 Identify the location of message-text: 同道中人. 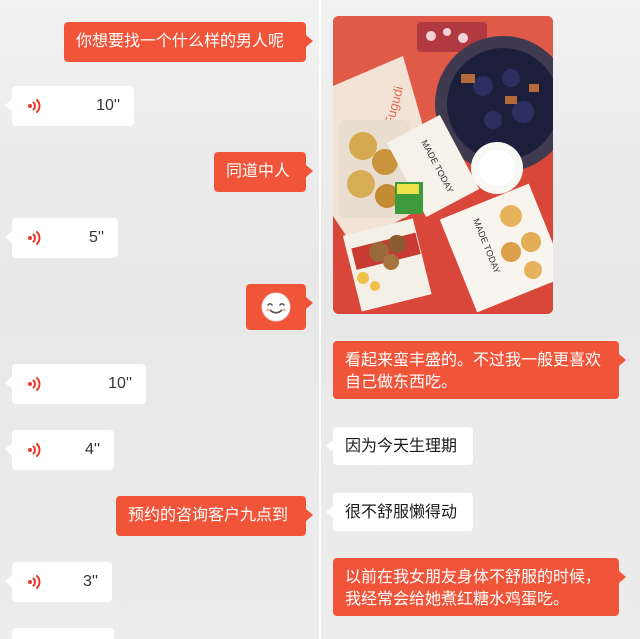
(258, 170).